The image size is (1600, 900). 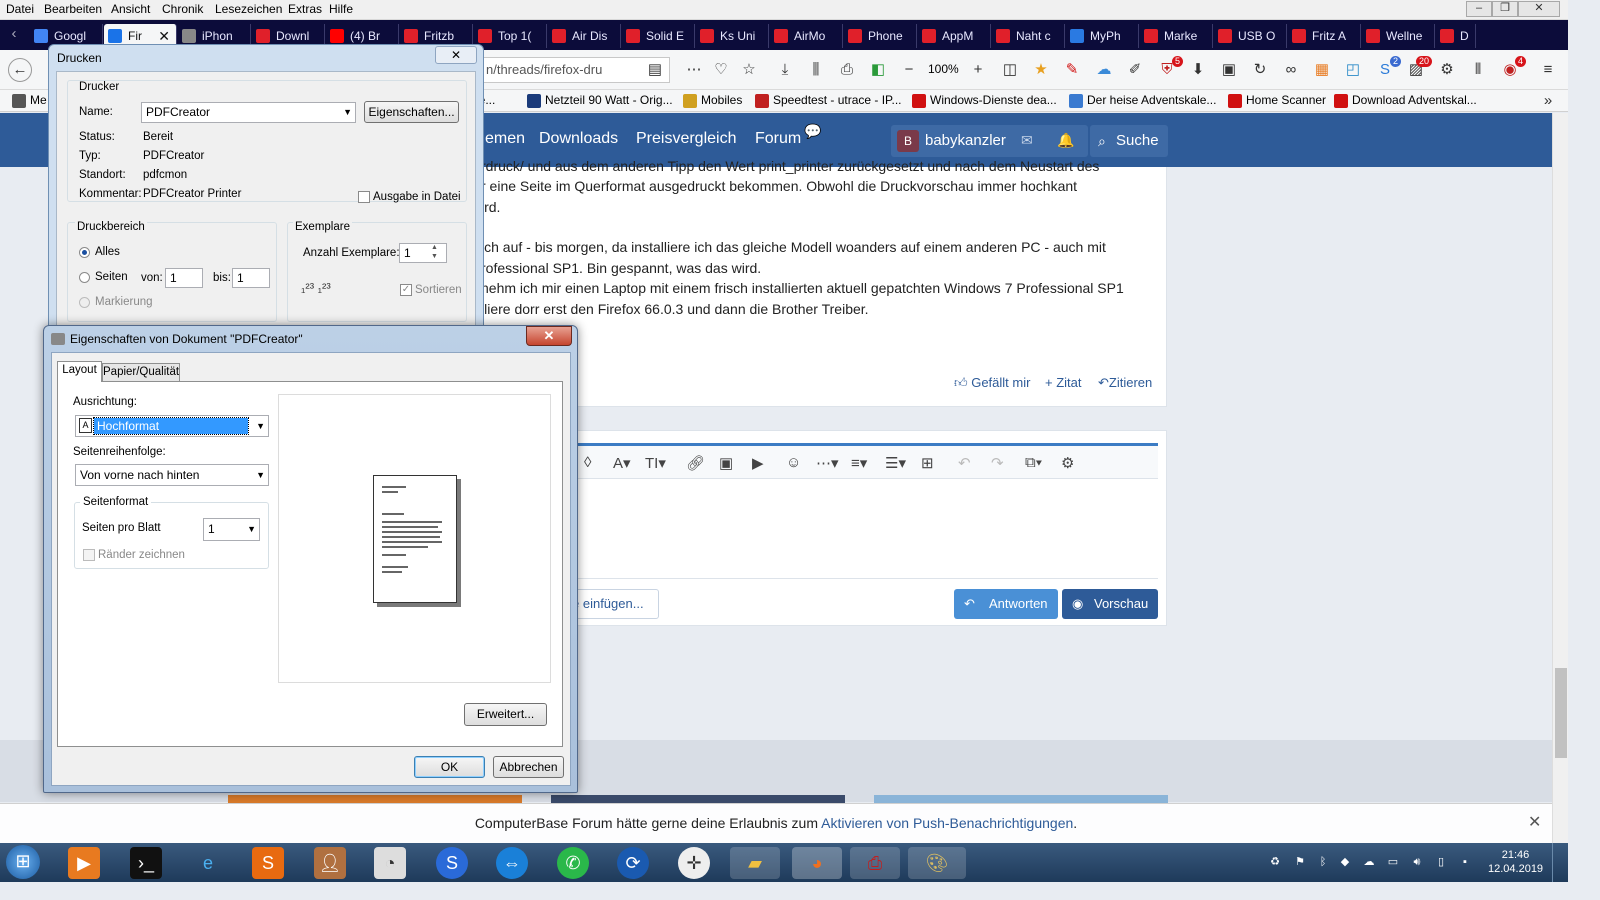 What do you see at coordinates (655, 70) in the screenshot?
I see `reader-view-icon: ▤` at bounding box center [655, 70].